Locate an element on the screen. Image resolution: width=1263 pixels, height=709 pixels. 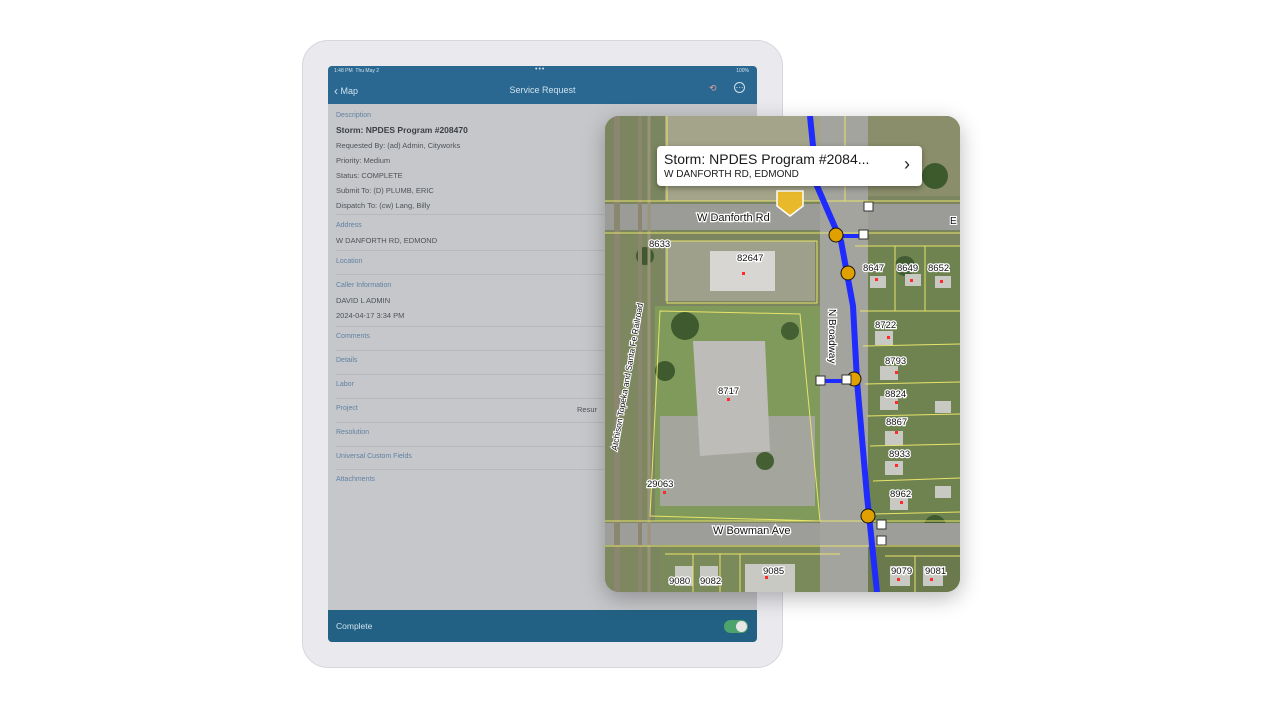
parcel-label: 8824 is located at coordinates (895, 394).